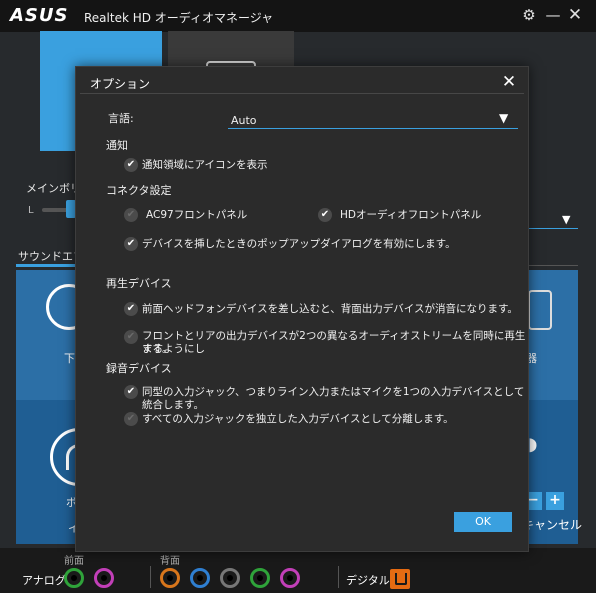 This screenshot has height=593, width=596. Describe the element at coordinates (290, 578) in the screenshot. I see `rear-pink-jack` at that location.